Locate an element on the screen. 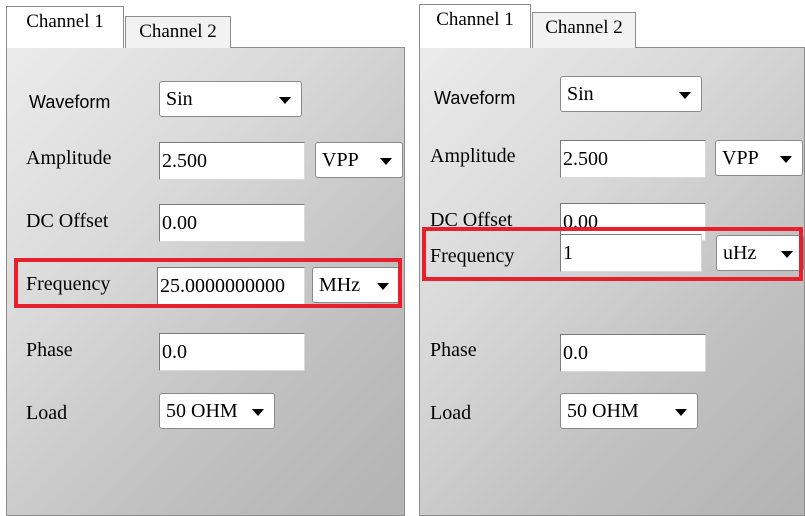  frequency-input: 25.0000000000 is located at coordinates (231, 286).